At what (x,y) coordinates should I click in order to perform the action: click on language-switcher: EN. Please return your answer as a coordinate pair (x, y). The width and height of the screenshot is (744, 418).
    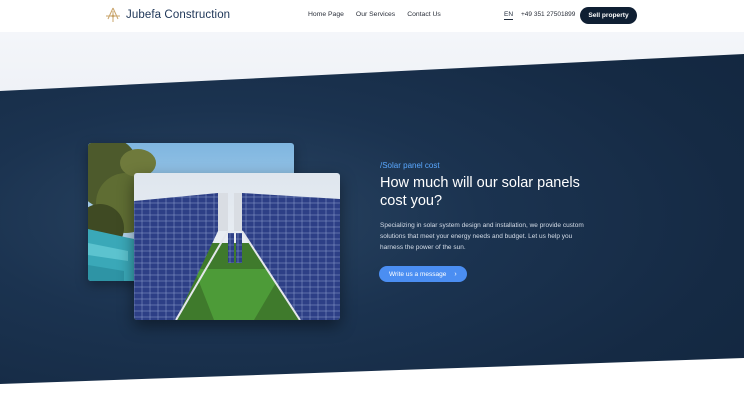
    Looking at the image, I should click on (509, 15).